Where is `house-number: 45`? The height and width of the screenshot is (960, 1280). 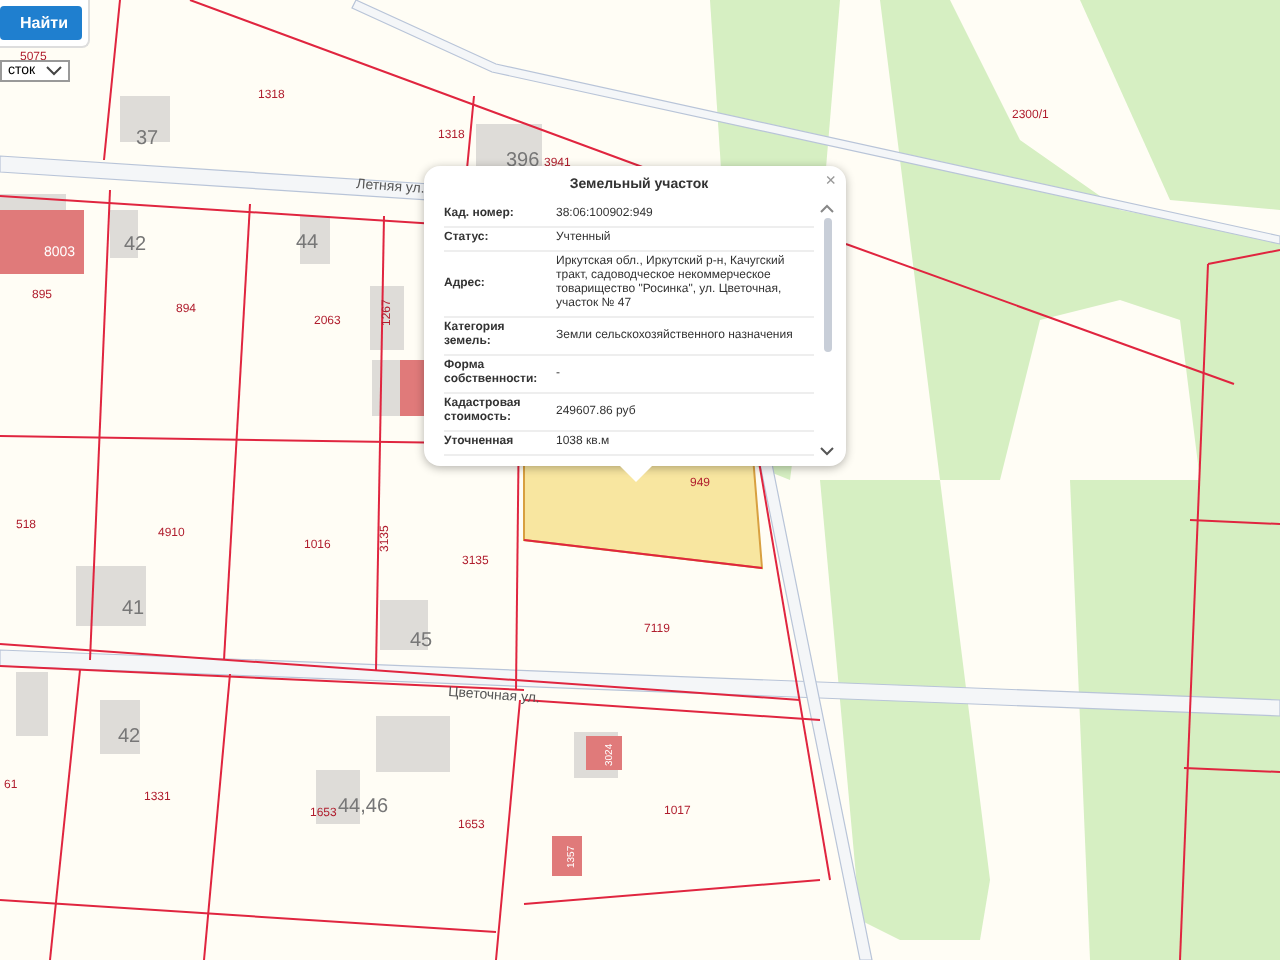
house-number: 45 is located at coordinates (421, 641).